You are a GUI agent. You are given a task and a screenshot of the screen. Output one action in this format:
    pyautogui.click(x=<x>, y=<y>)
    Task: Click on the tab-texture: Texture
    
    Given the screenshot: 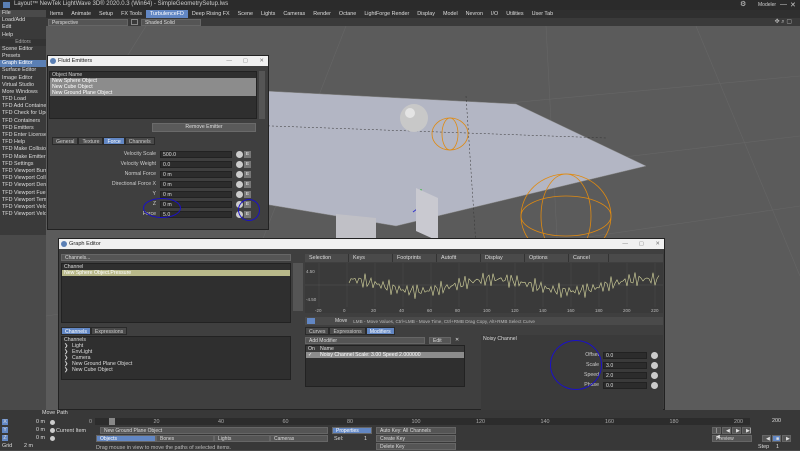 What is the action you would take?
    pyautogui.click(x=91, y=141)
    